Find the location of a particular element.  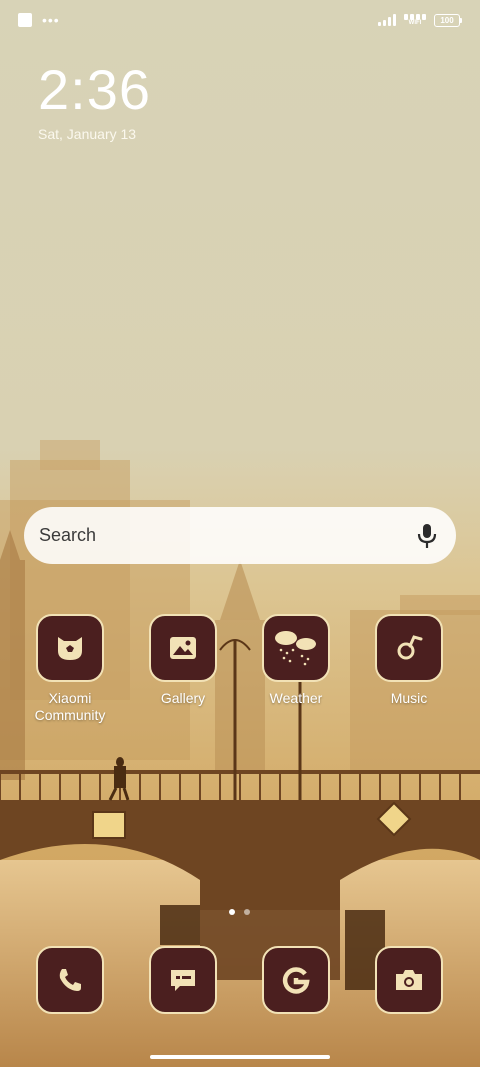

page-dot-active is located at coordinates (232, 912).